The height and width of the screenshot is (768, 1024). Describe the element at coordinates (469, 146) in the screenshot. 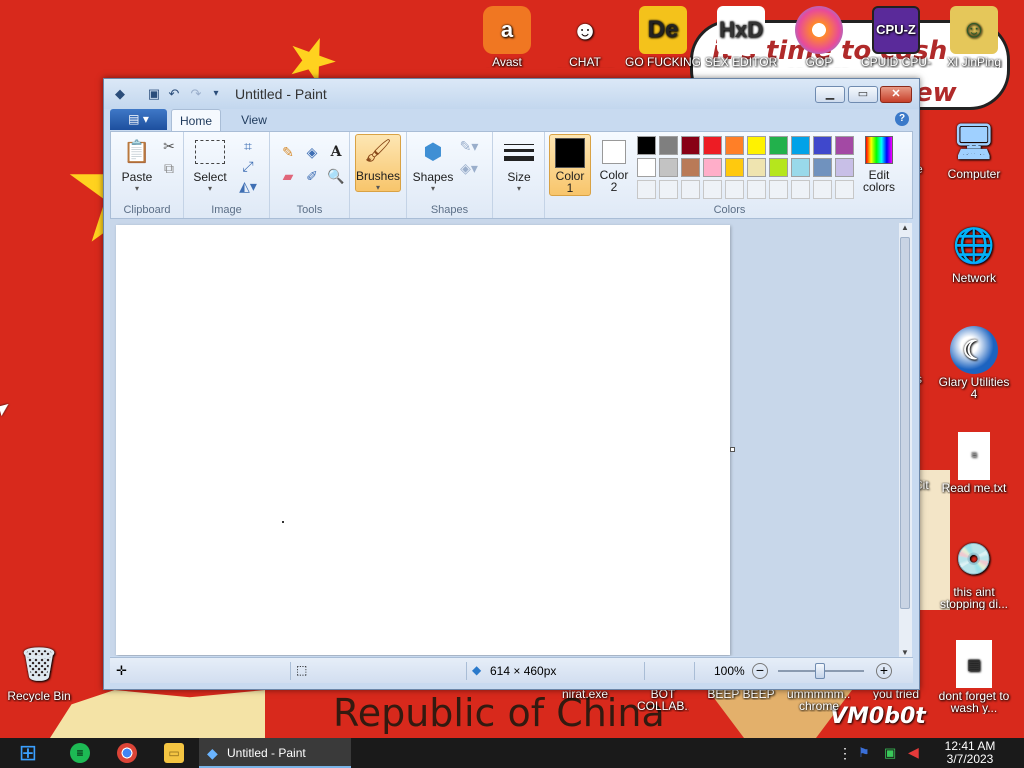

I see `outline-icon: ✎▾` at that location.